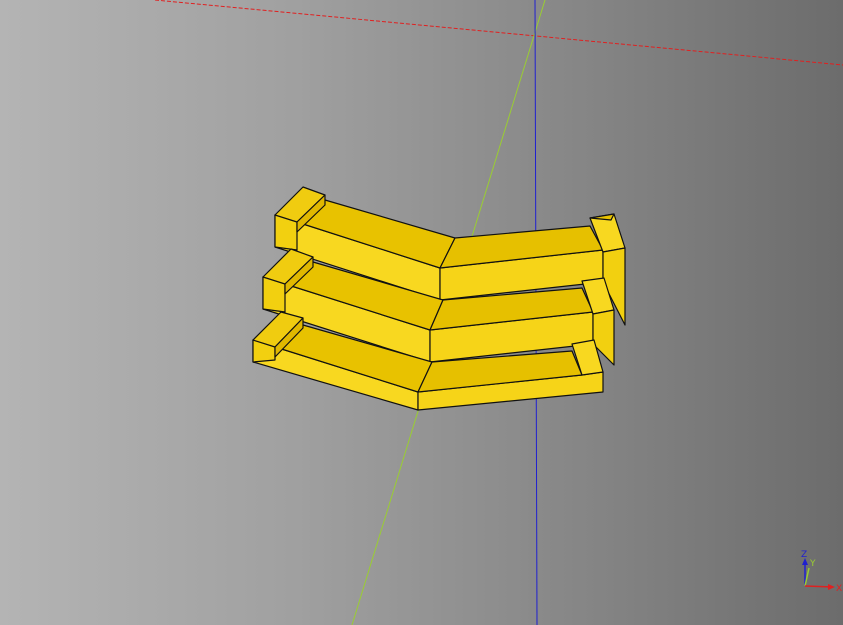 The height and width of the screenshot is (625, 843). What do you see at coordinates (821, 572) in the screenshot?
I see `axis-orientation-triad: Z Y X` at bounding box center [821, 572].